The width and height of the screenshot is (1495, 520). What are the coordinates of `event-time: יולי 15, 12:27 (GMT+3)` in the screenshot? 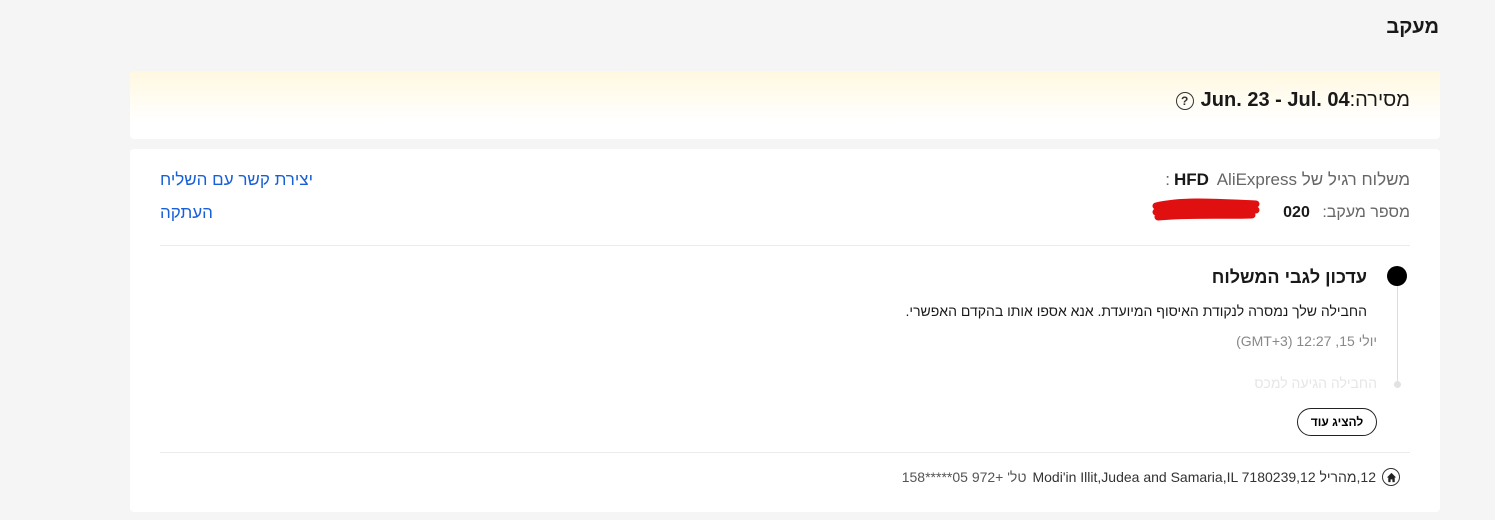 It's located at (1306, 341).